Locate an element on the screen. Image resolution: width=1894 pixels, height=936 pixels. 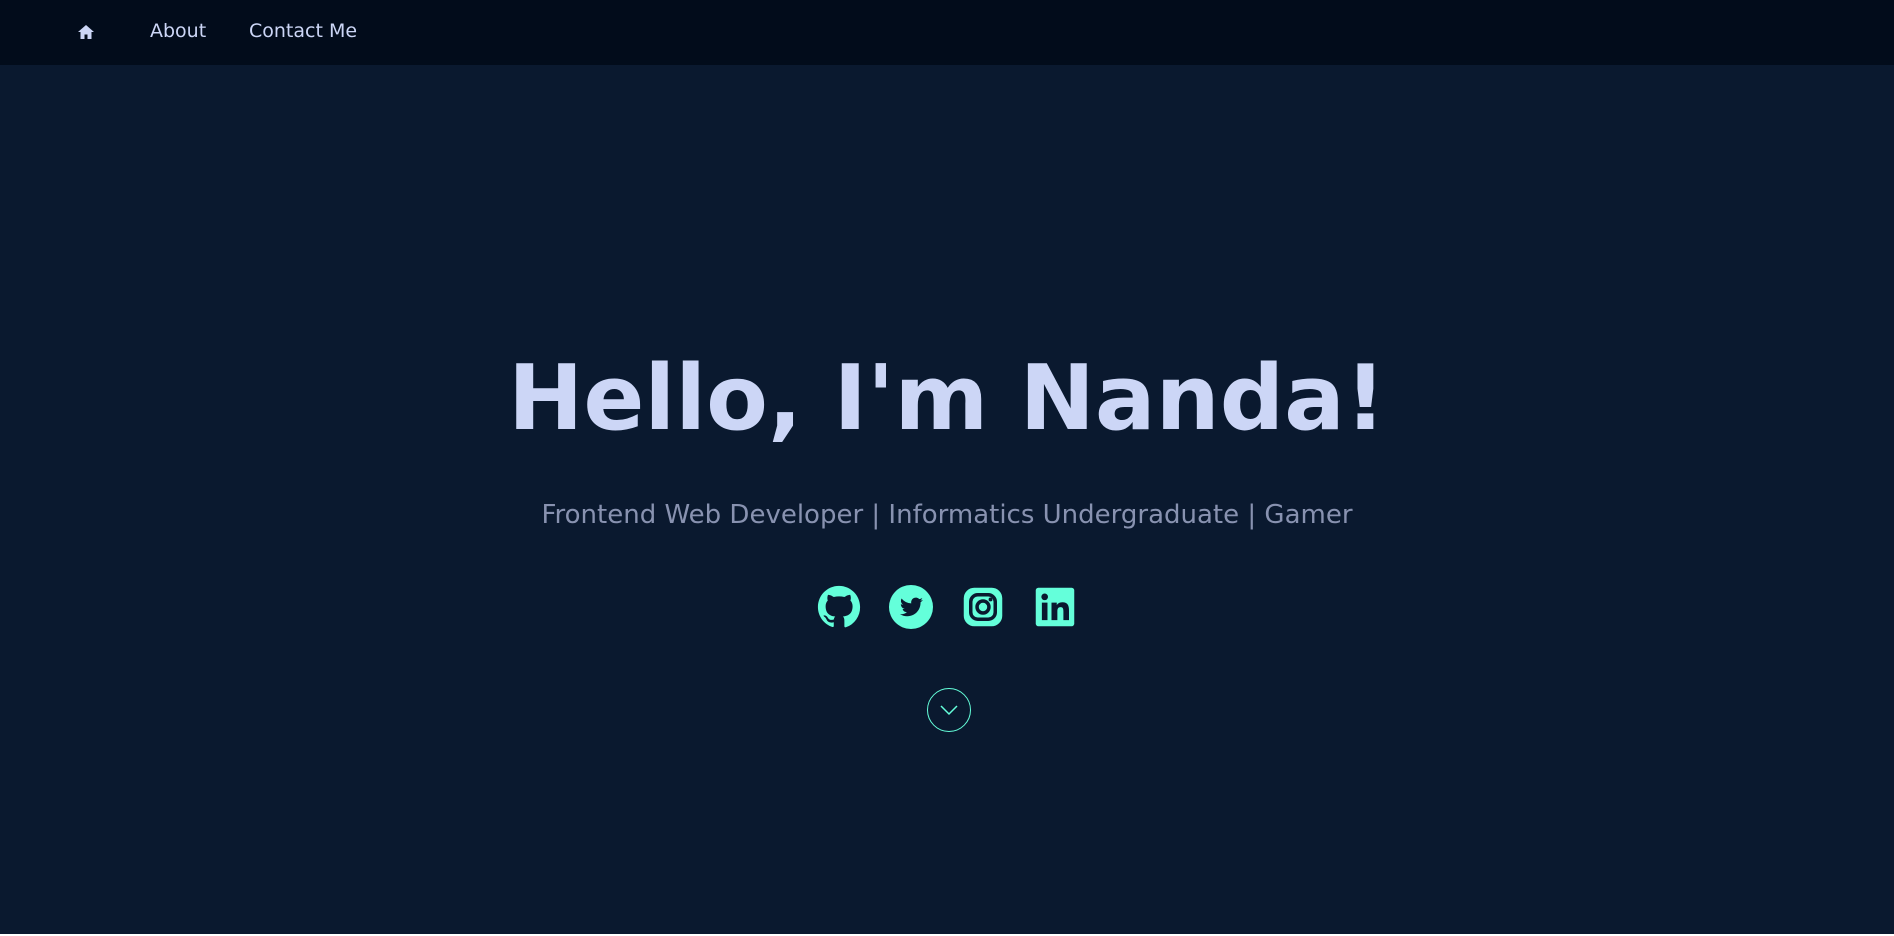
linkedin-link is located at coordinates (1055, 607).